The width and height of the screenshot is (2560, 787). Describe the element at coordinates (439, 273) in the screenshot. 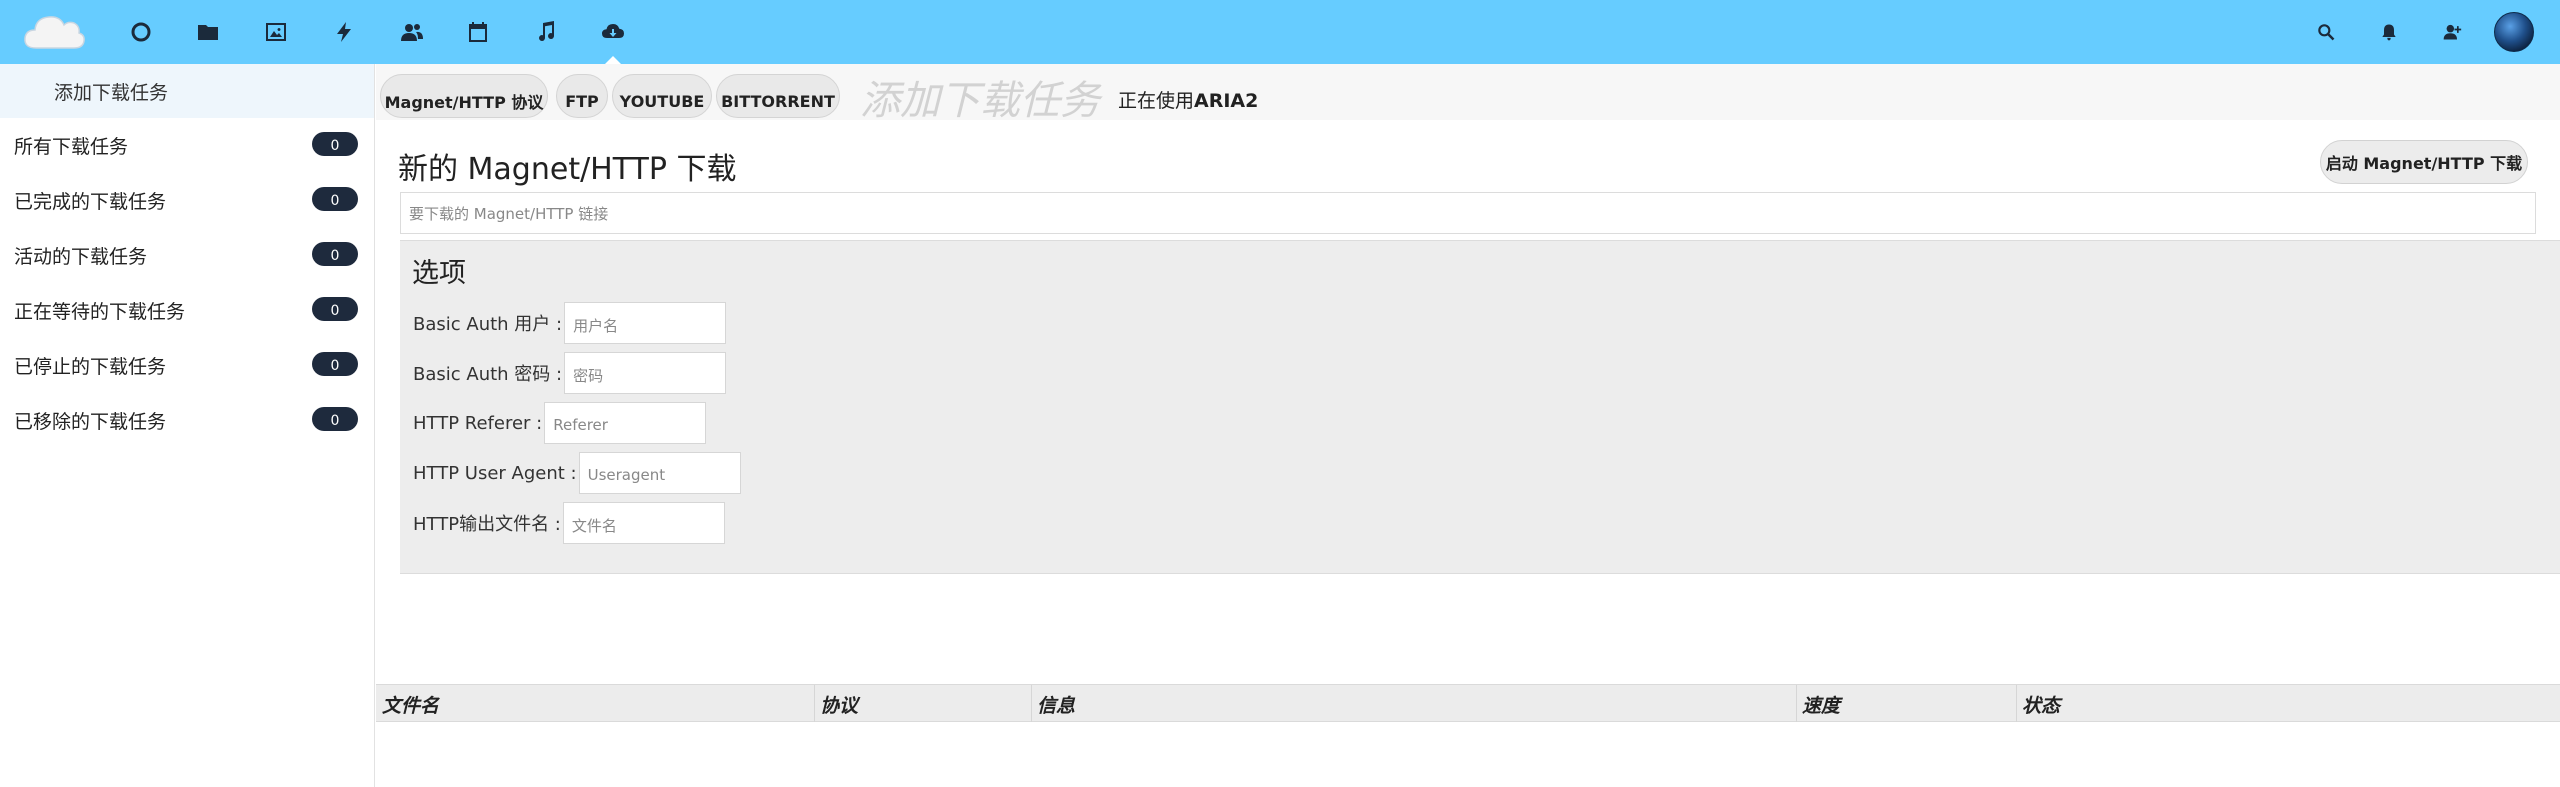

I see `options-title: 选项` at that location.